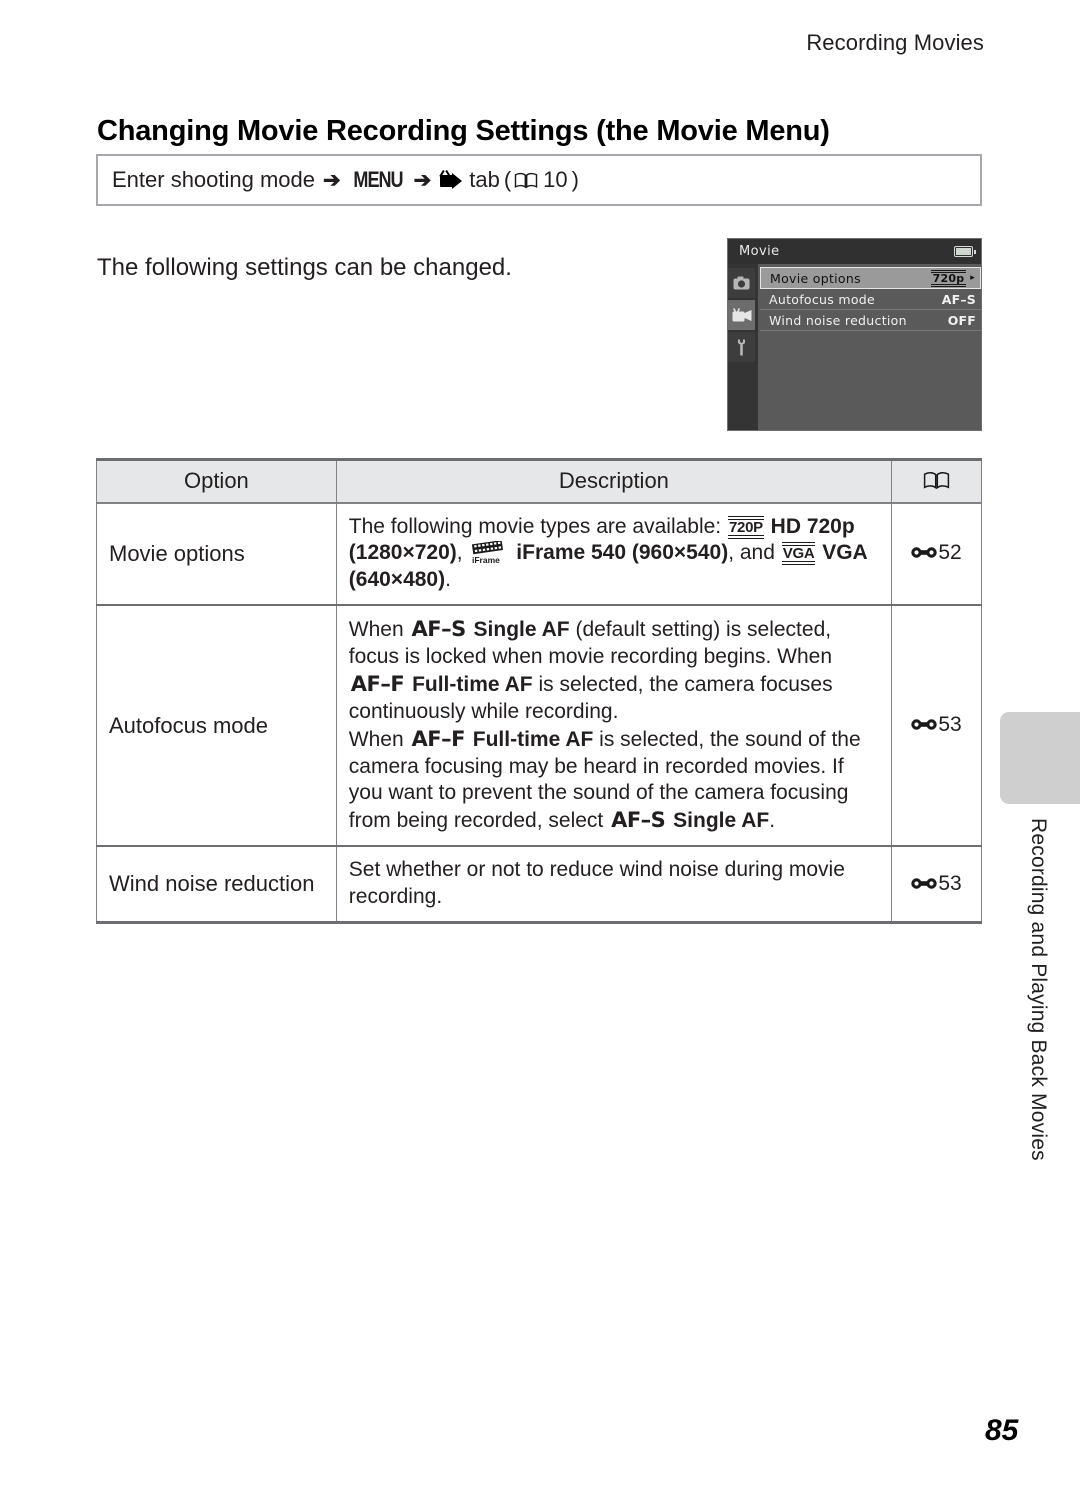  What do you see at coordinates (822, 299) in the screenshot?
I see `camera-menu-row-label: Autofocus mode` at bounding box center [822, 299].